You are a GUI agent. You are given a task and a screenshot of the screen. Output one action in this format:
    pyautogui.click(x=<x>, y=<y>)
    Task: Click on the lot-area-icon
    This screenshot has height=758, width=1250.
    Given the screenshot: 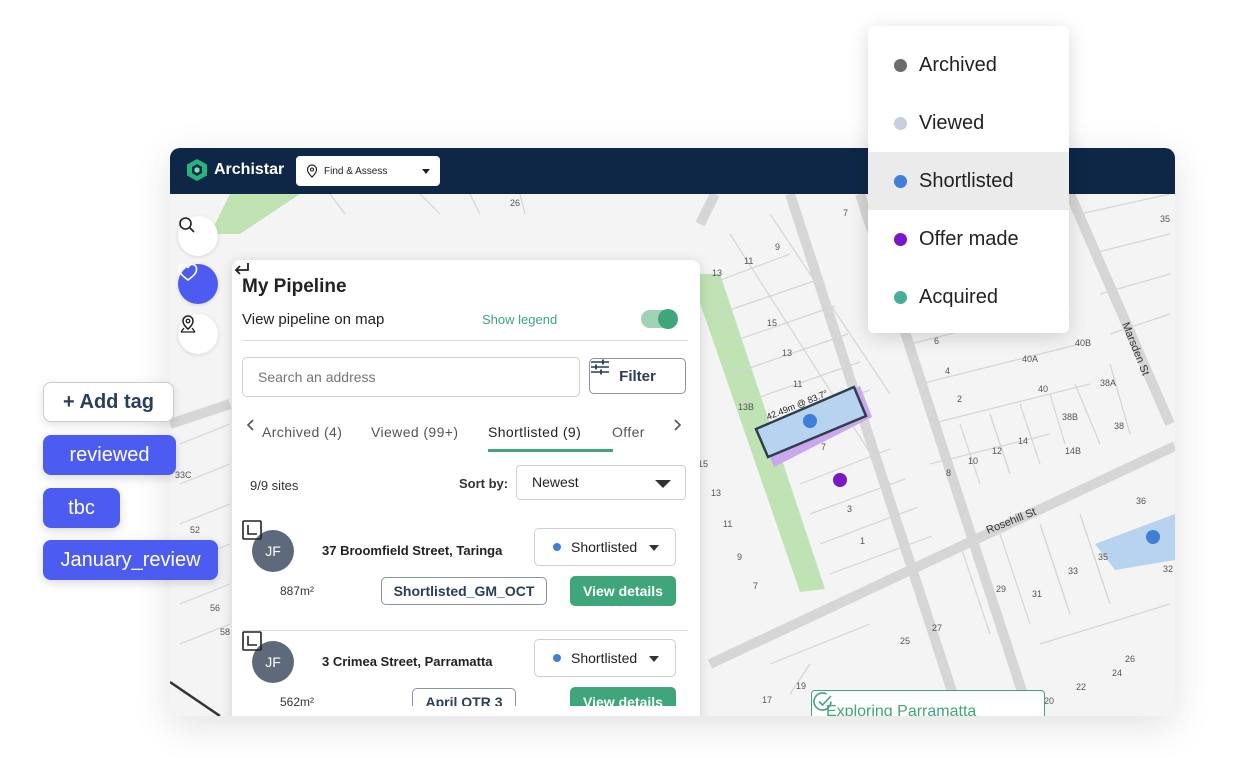 What is the action you would take?
    pyautogui.click(x=252, y=530)
    